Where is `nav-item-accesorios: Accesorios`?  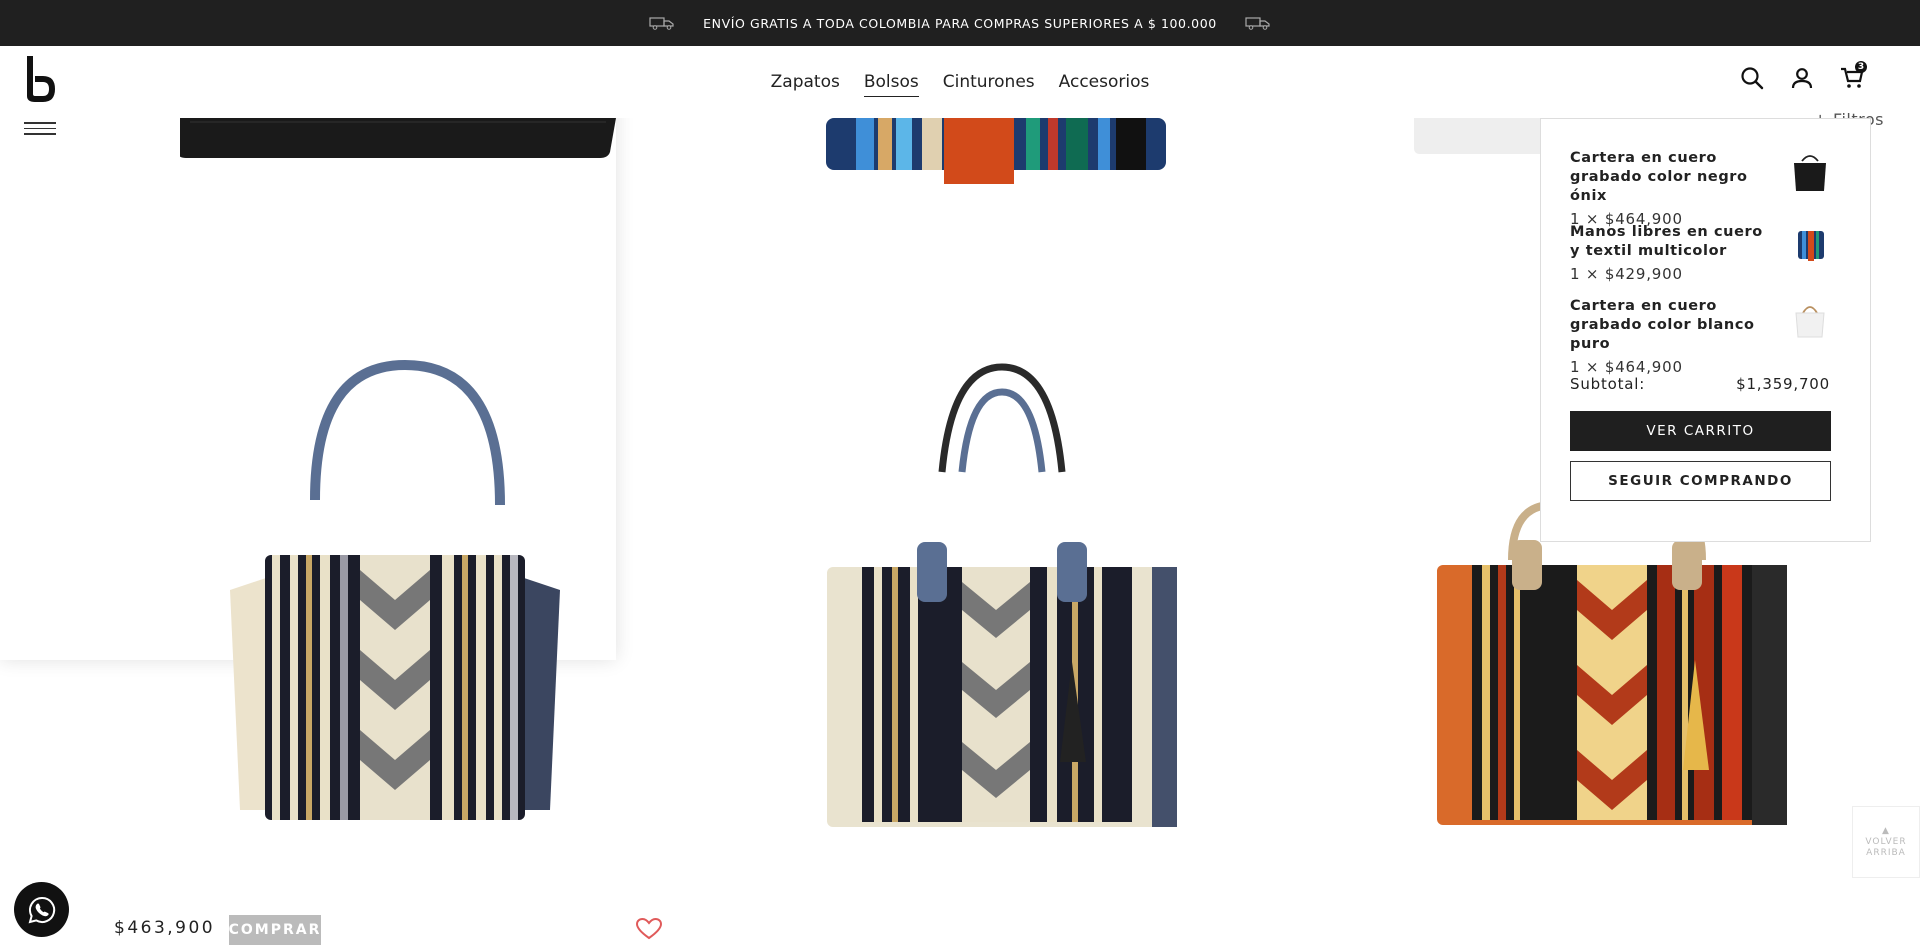 nav-item-accesorios: Accesorios is located at coordinates (1104, 84).